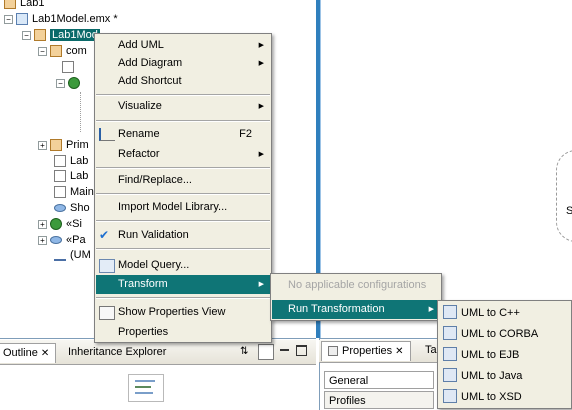 The height and width of the screenshot is (410, 572). I want to click on use-case-icon, so click(60, 208).